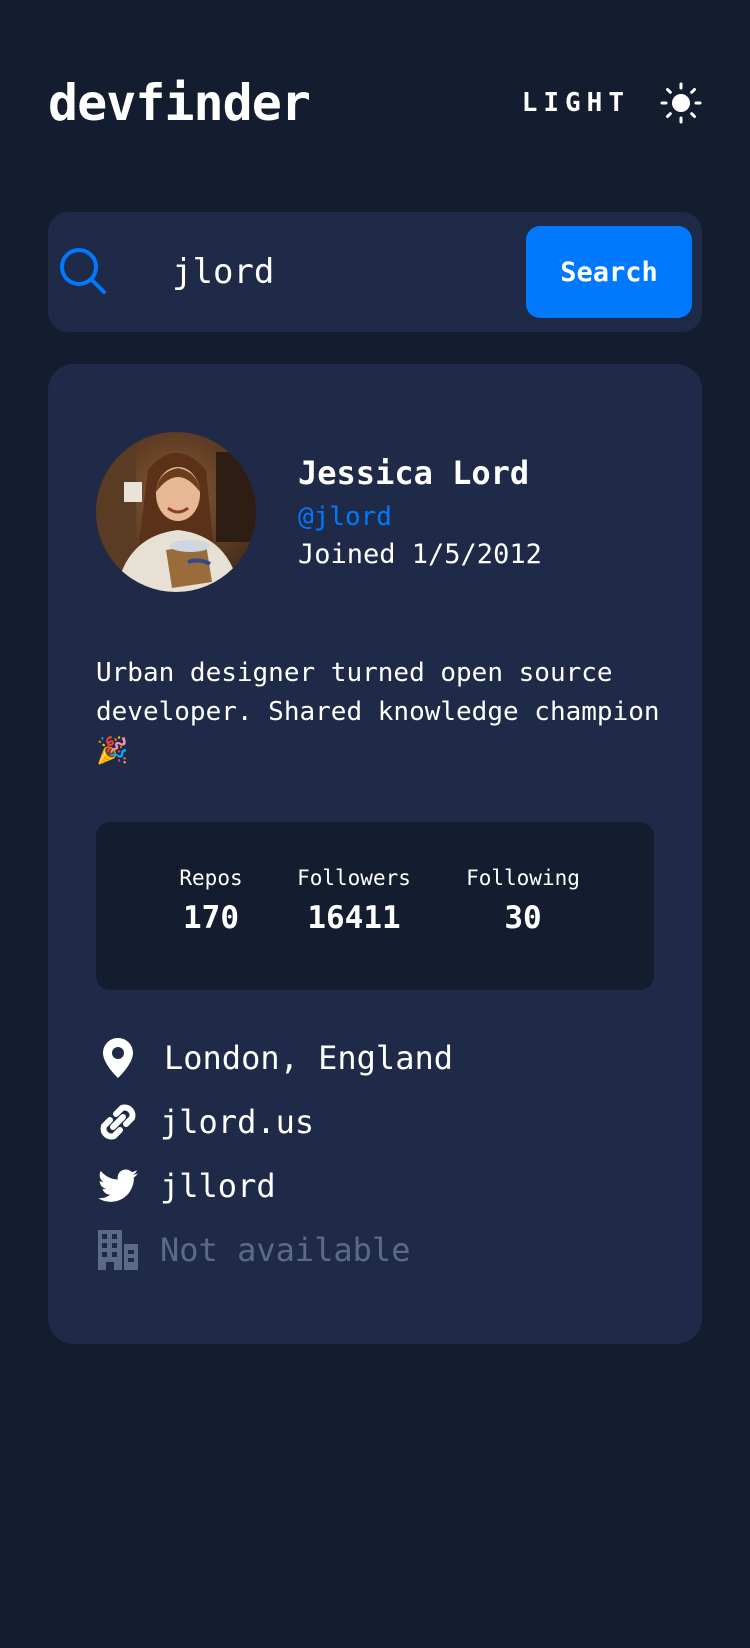  What do you see at coordinates (681, 103) in the screenshot?
I see `sun-icon` at bounding box center [681, 103].